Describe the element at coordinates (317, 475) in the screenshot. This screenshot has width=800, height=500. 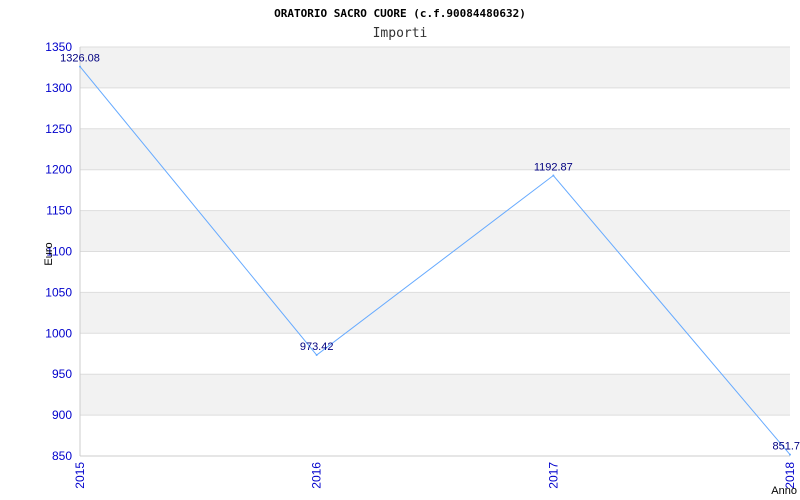
I see `x-tick-label: 2016` at that location.